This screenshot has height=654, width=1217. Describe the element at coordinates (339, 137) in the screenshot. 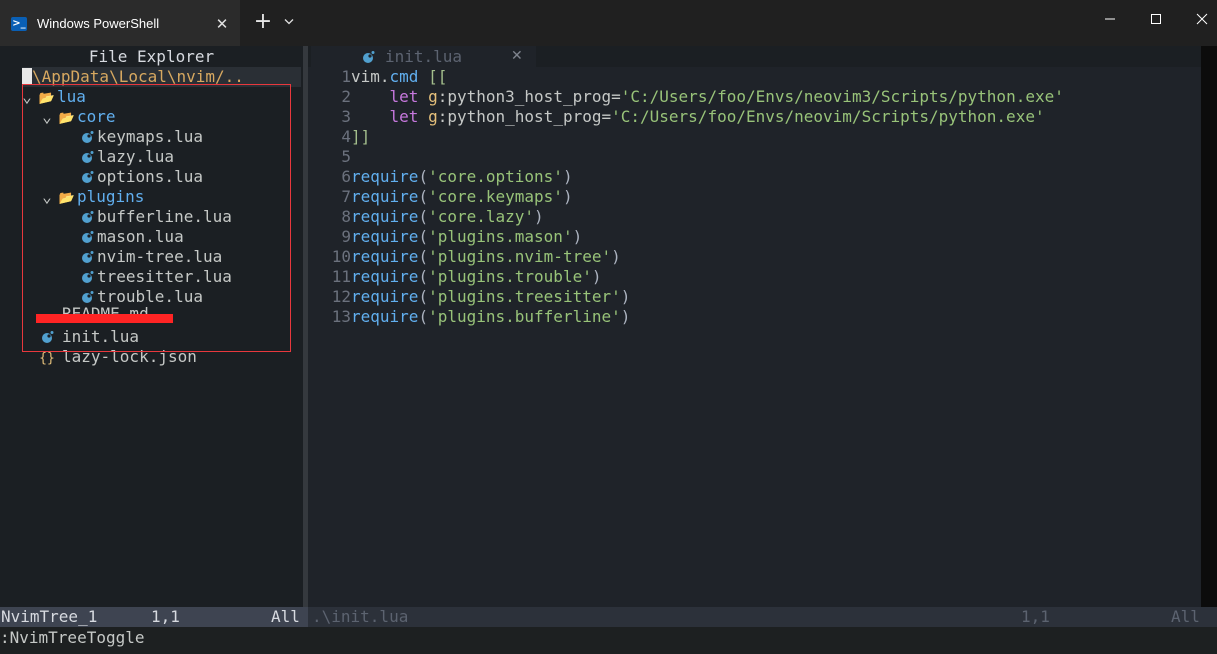

I see `code-line: 4]]` at that location.